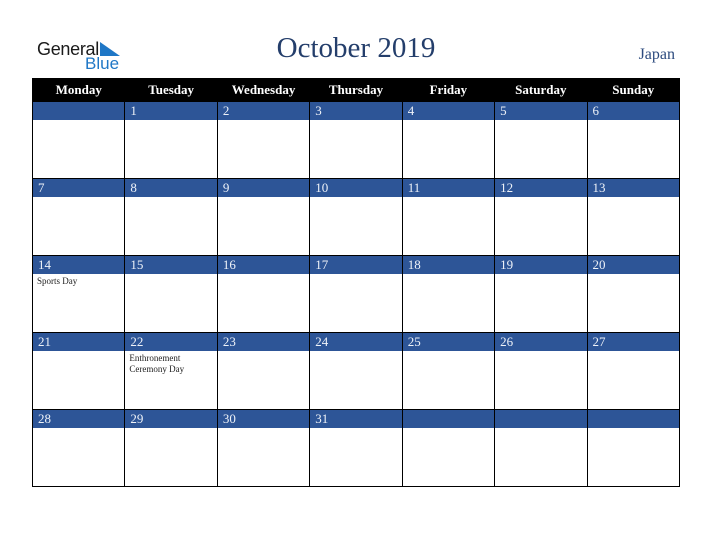 This screenshot has width=712, height=550. Describe the element at coordinates (79, 342) in the screenshot. I see `day-number: 21` at that location.